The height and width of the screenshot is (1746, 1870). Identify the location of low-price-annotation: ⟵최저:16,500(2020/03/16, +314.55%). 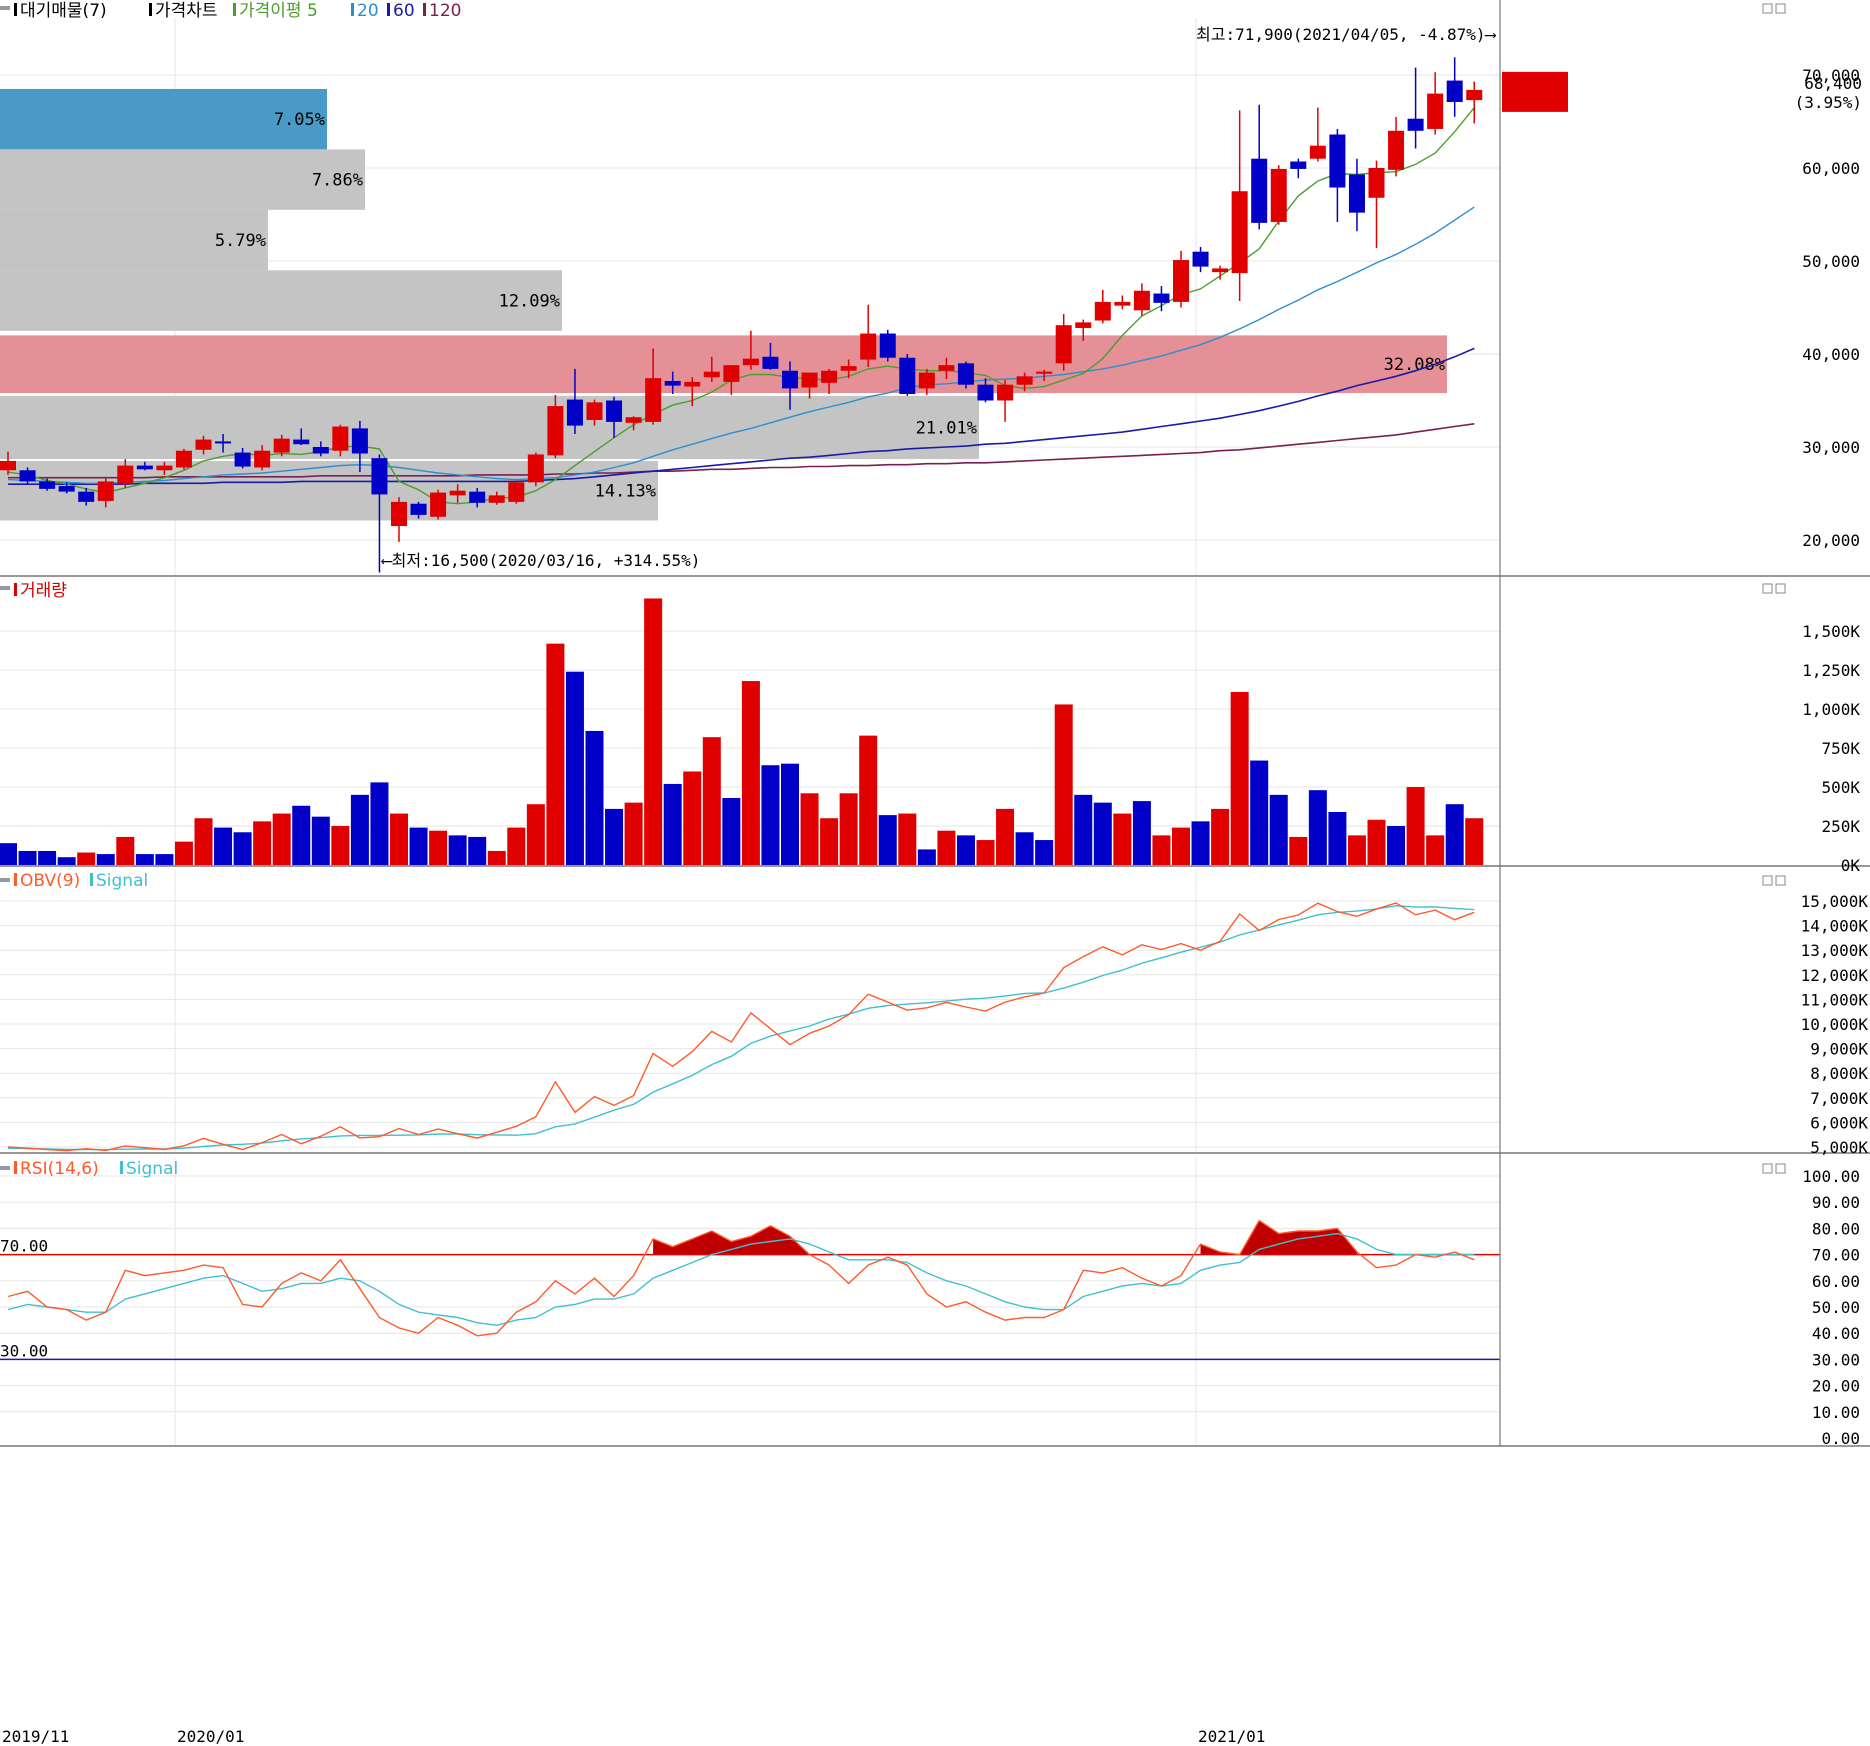
(540, 560).